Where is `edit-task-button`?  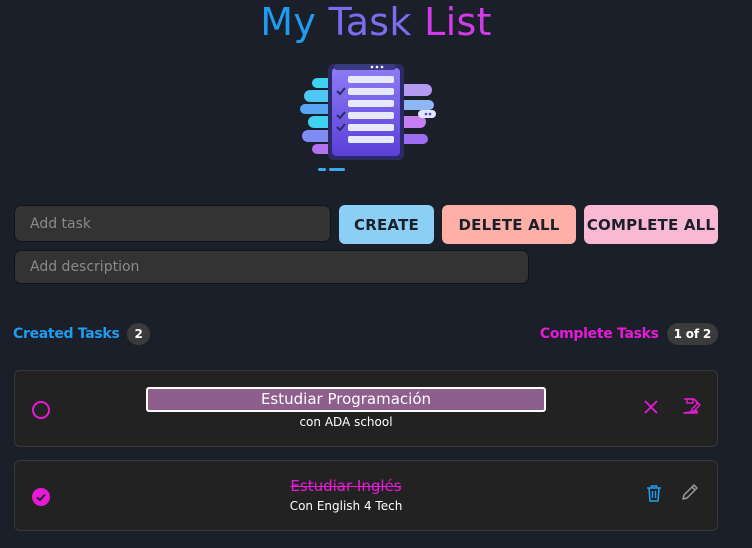
edit-task-button is located at coordinates (690, 492).